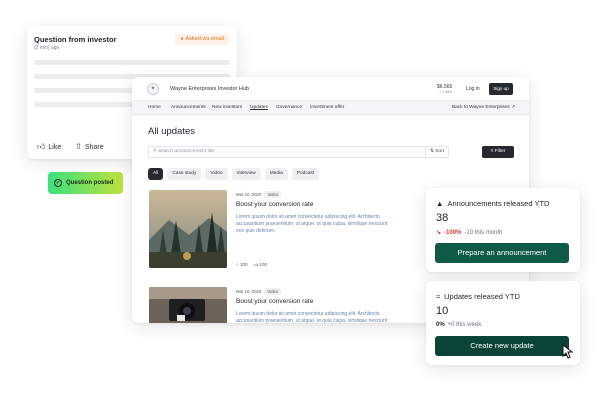 The image size is (600, 408). What do you see at coordinates (473, 89) in the screenshot?
I see `login-link: Log in` at bounding box center [473, 89].